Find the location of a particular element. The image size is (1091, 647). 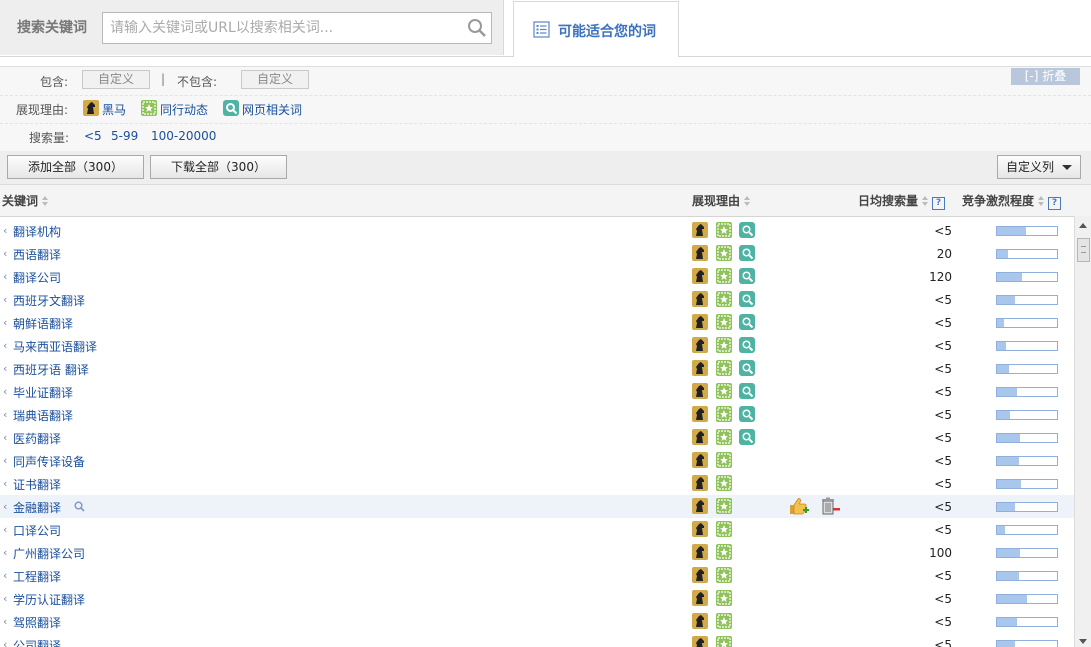

table-row: ‹ 西班牙语 翻译 <5 is located at coordinates (537, 368).